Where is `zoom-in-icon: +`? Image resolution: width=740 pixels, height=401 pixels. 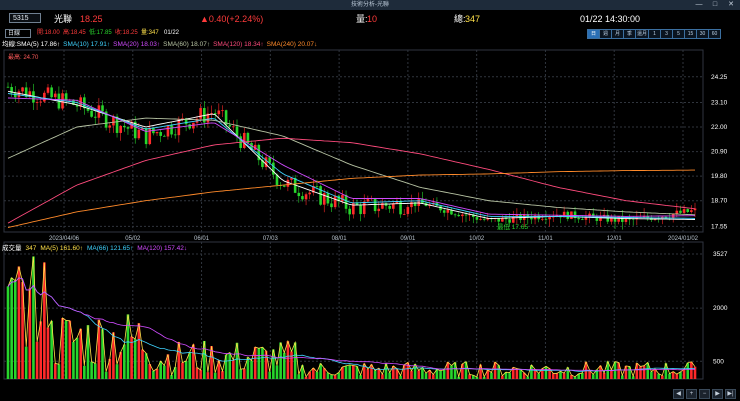
zoom-in-icon: + is located at coordinates (691, 394).